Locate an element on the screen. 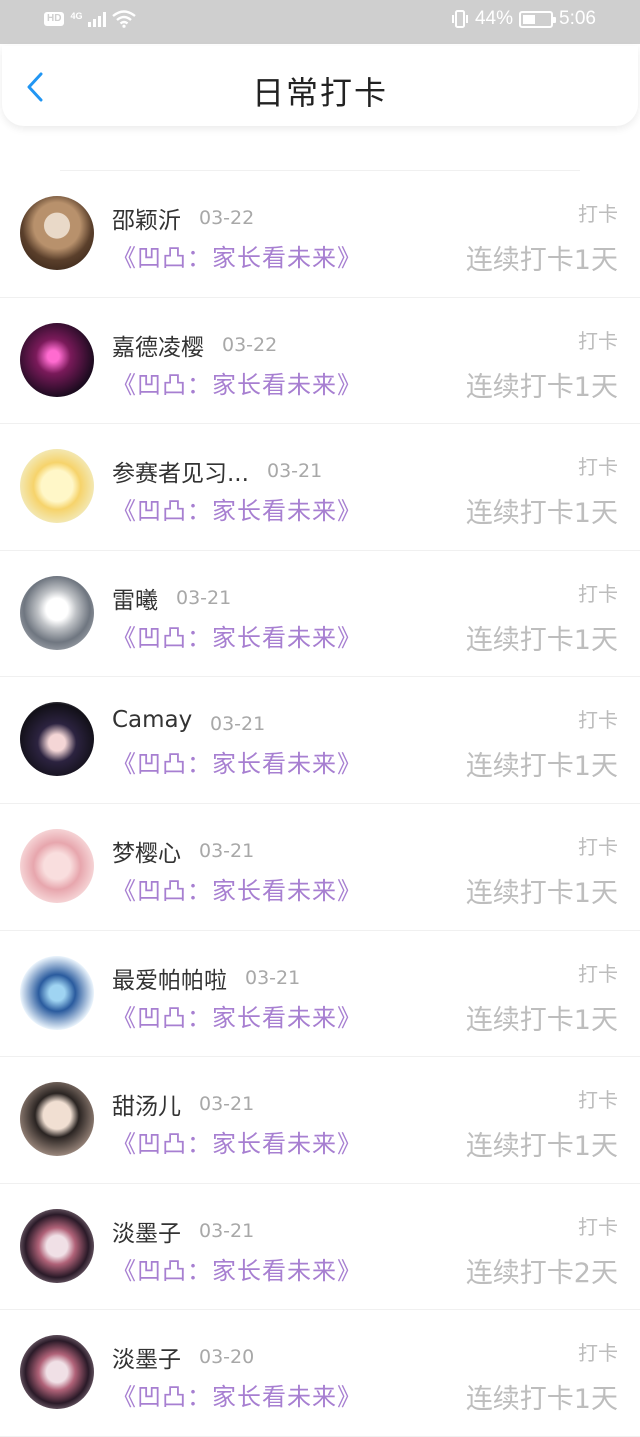  clock: 5:06 is located at coordinates (577, 18).